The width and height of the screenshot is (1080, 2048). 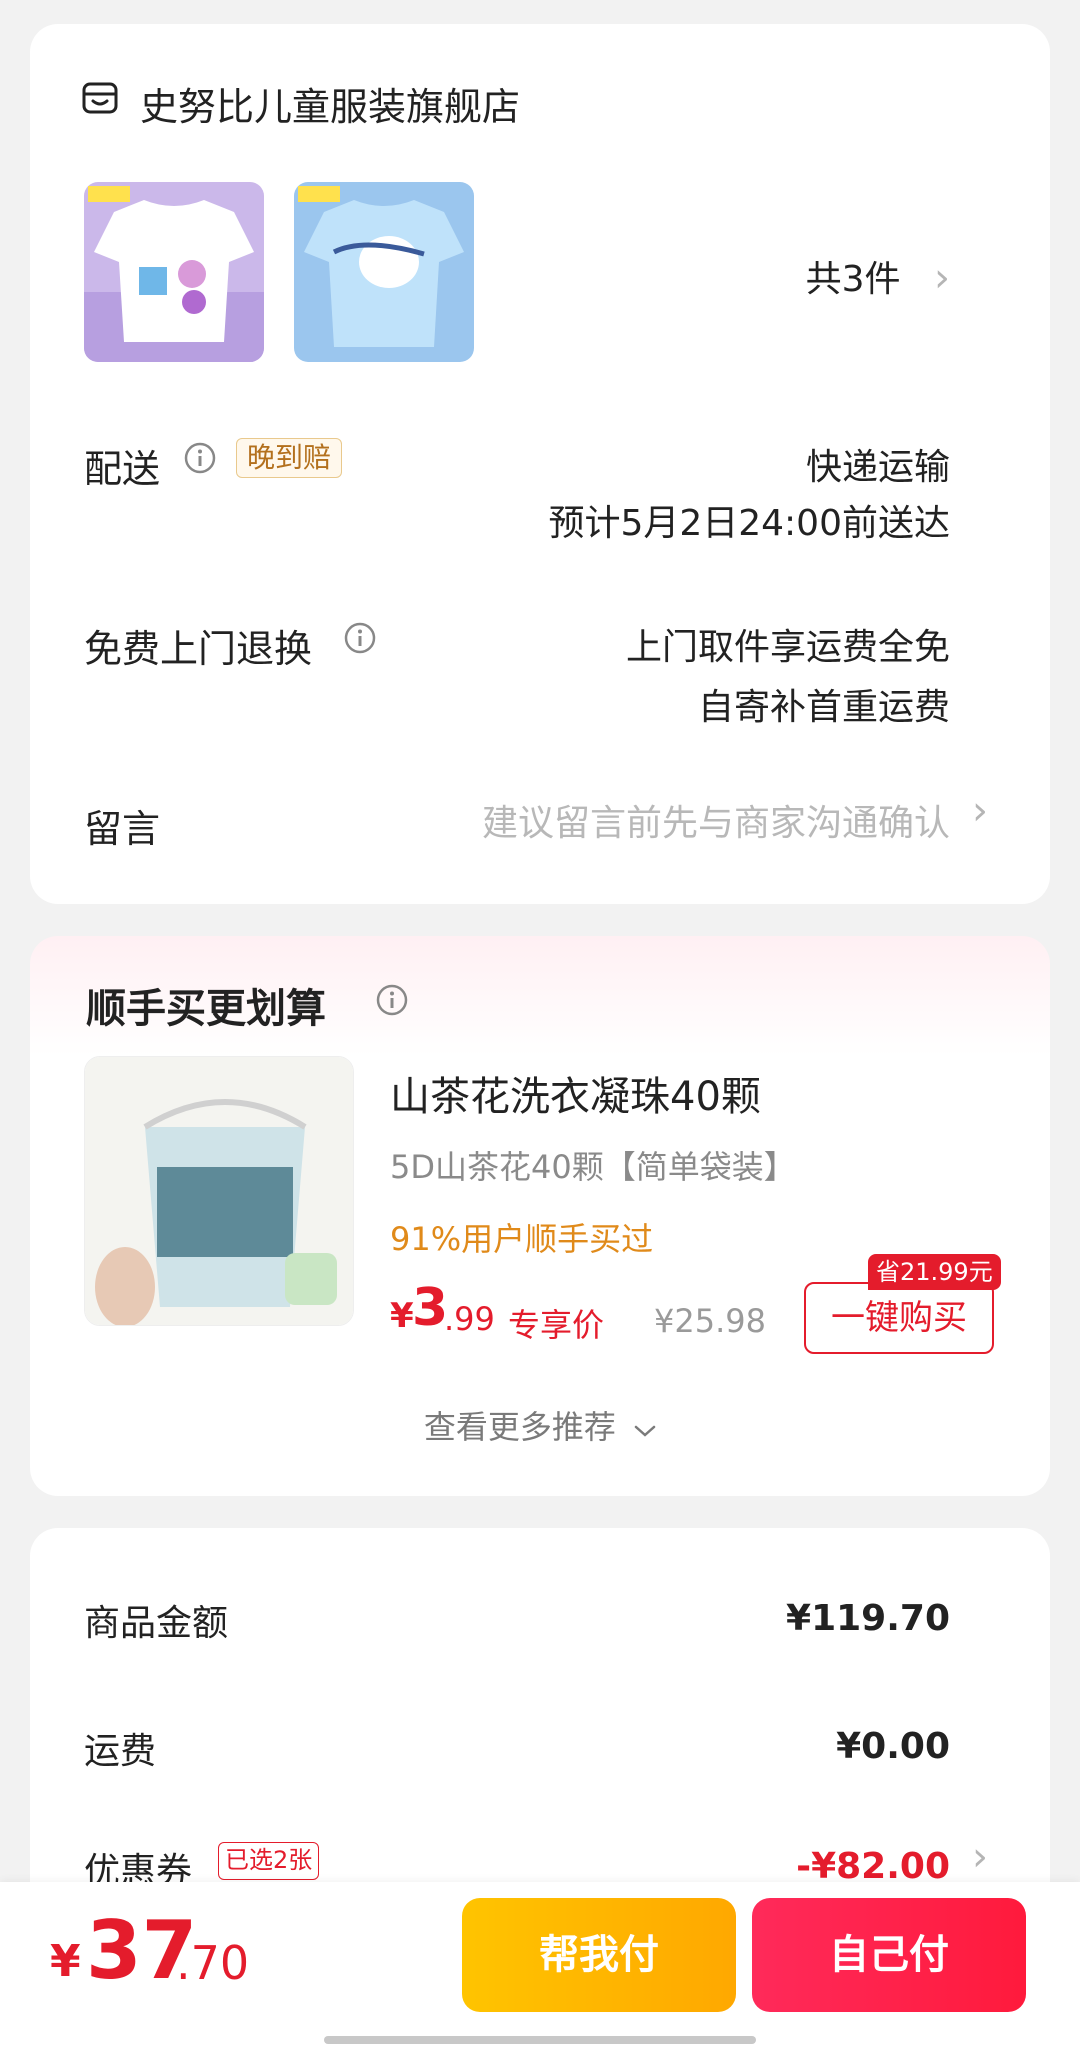 What do you see at coordinates (330, 103) in the screenshot?
I see `shop-name: 史努比儿童服装旗舰店` at bounding box center [330, 103].